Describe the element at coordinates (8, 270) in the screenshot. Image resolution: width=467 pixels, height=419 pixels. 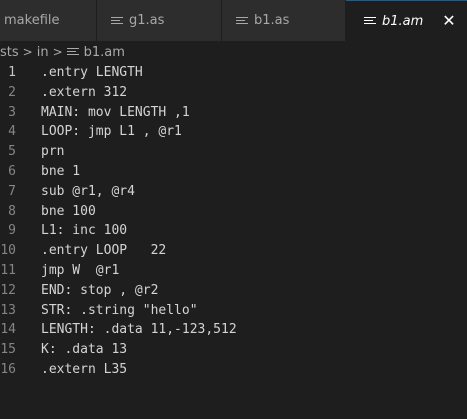
I see `line-number: 11` at that location.